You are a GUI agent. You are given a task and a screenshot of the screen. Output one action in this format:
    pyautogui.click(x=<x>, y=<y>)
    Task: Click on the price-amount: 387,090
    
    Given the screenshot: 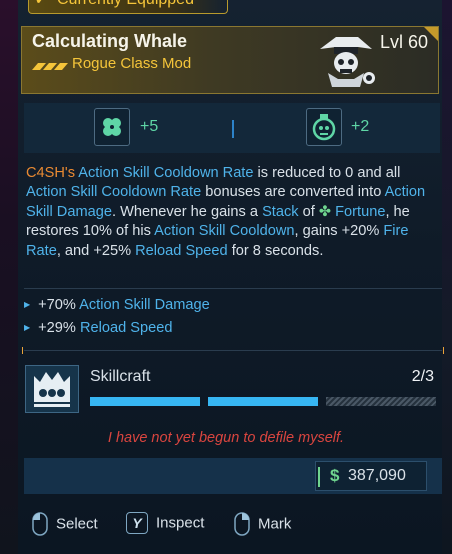 What is the action you would take?
    pyautogui.click(x=377, y=475)
    